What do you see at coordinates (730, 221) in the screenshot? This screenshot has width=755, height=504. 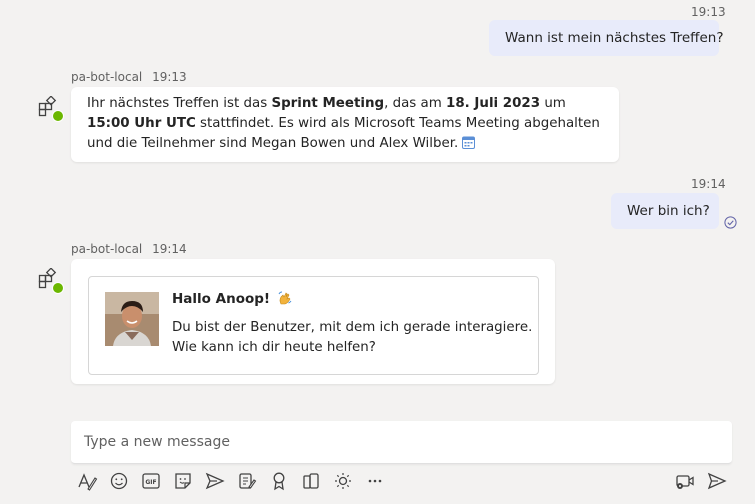 I see `message-read-icon` at bounding box center [730, 221].